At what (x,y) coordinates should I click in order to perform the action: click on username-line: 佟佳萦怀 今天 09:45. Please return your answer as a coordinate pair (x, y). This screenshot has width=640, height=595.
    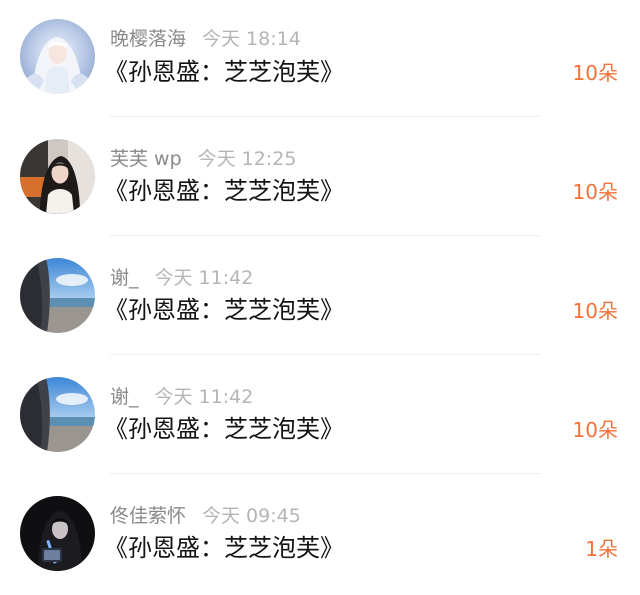
    Looking at the image, I should click on (205, 516).